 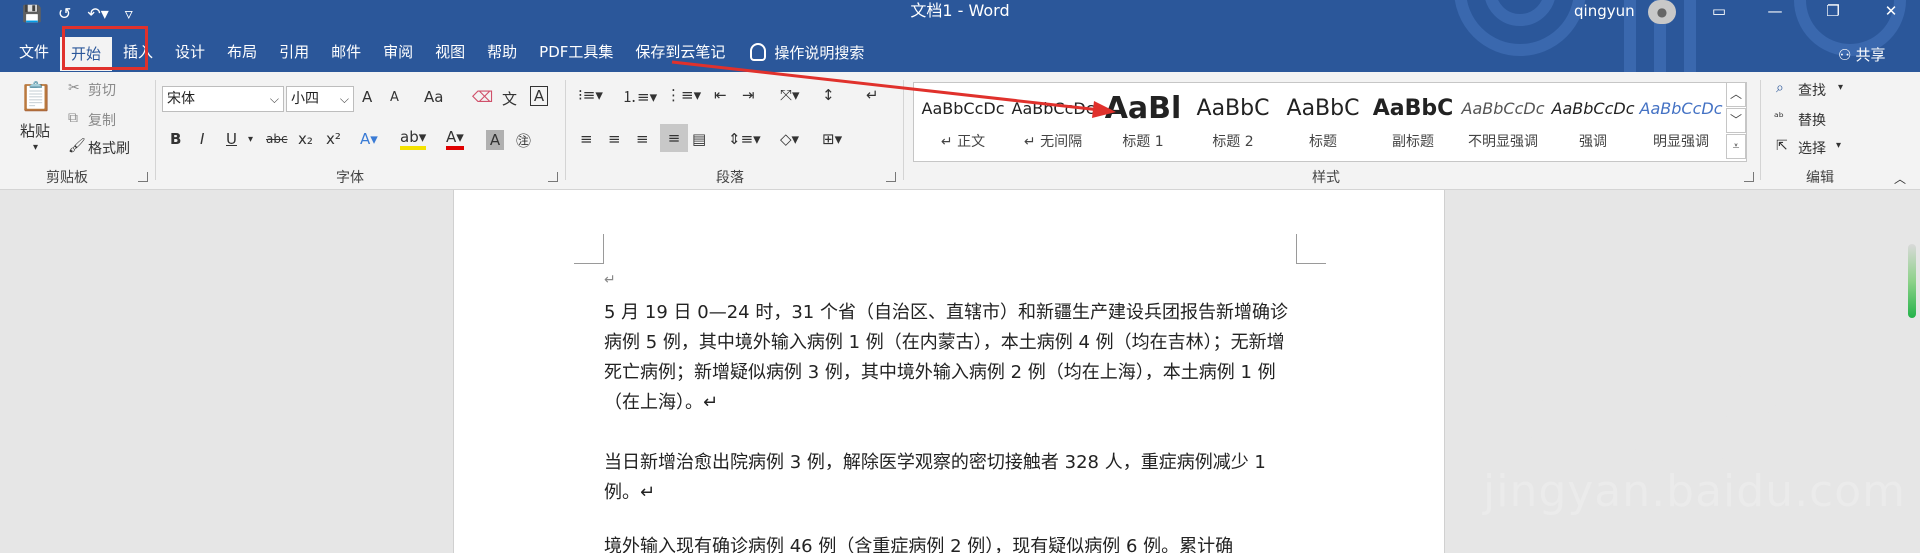 What do you see at coordinates (891, 177) in the screenshot?
I see `paragraph-launcher-icon` at bounding box center [891, 177].